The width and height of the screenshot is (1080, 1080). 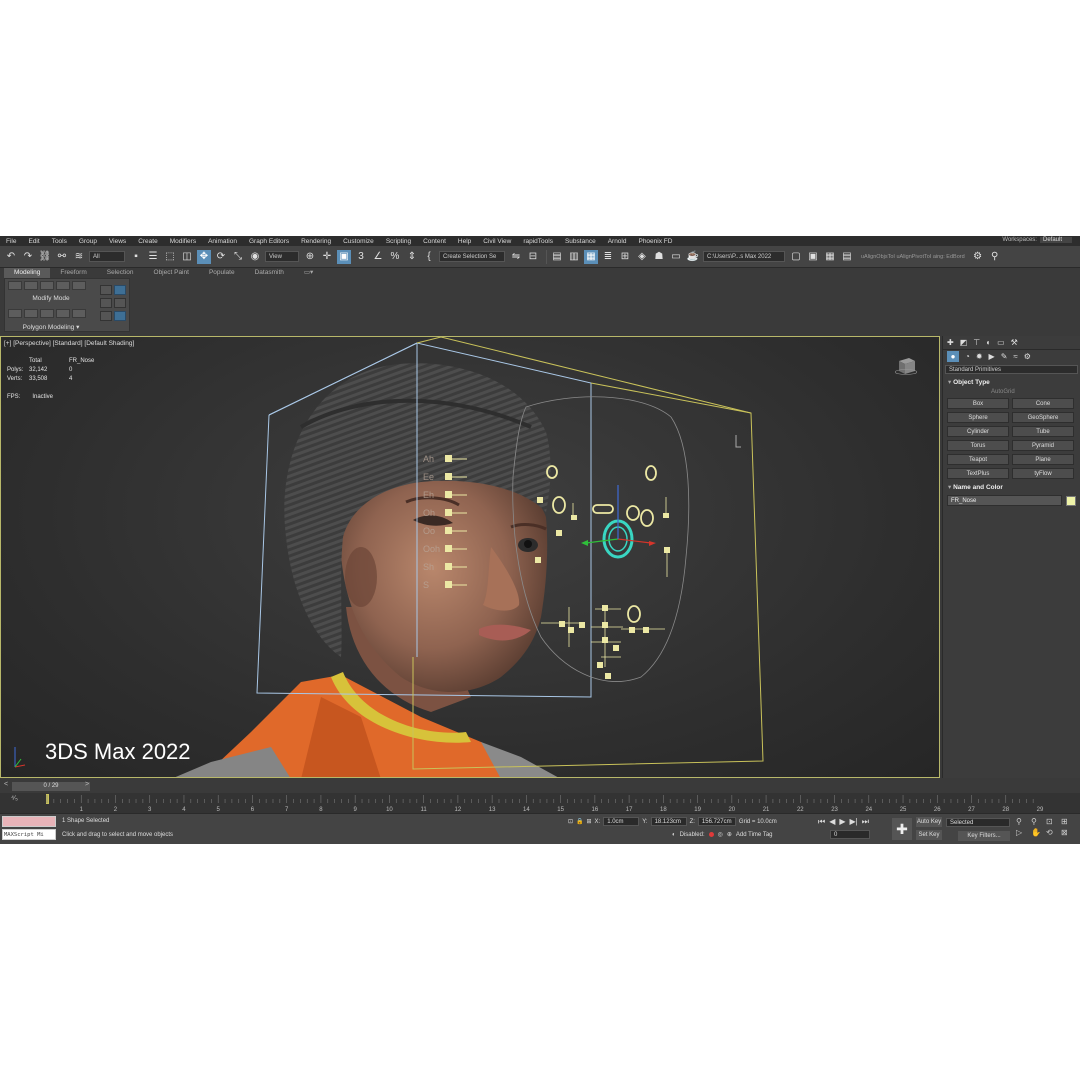 I want to click on schematic-view-icon: ⊞, so click(x=625, y=257).